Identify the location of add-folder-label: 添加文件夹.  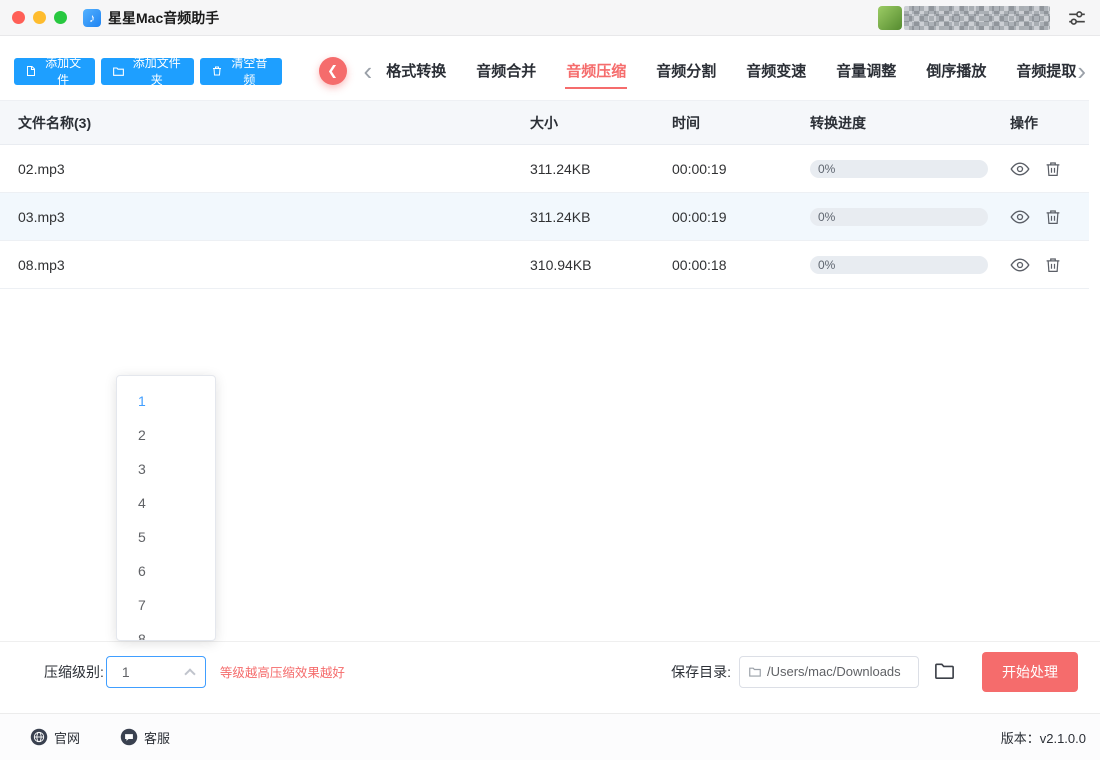
(156, 71).